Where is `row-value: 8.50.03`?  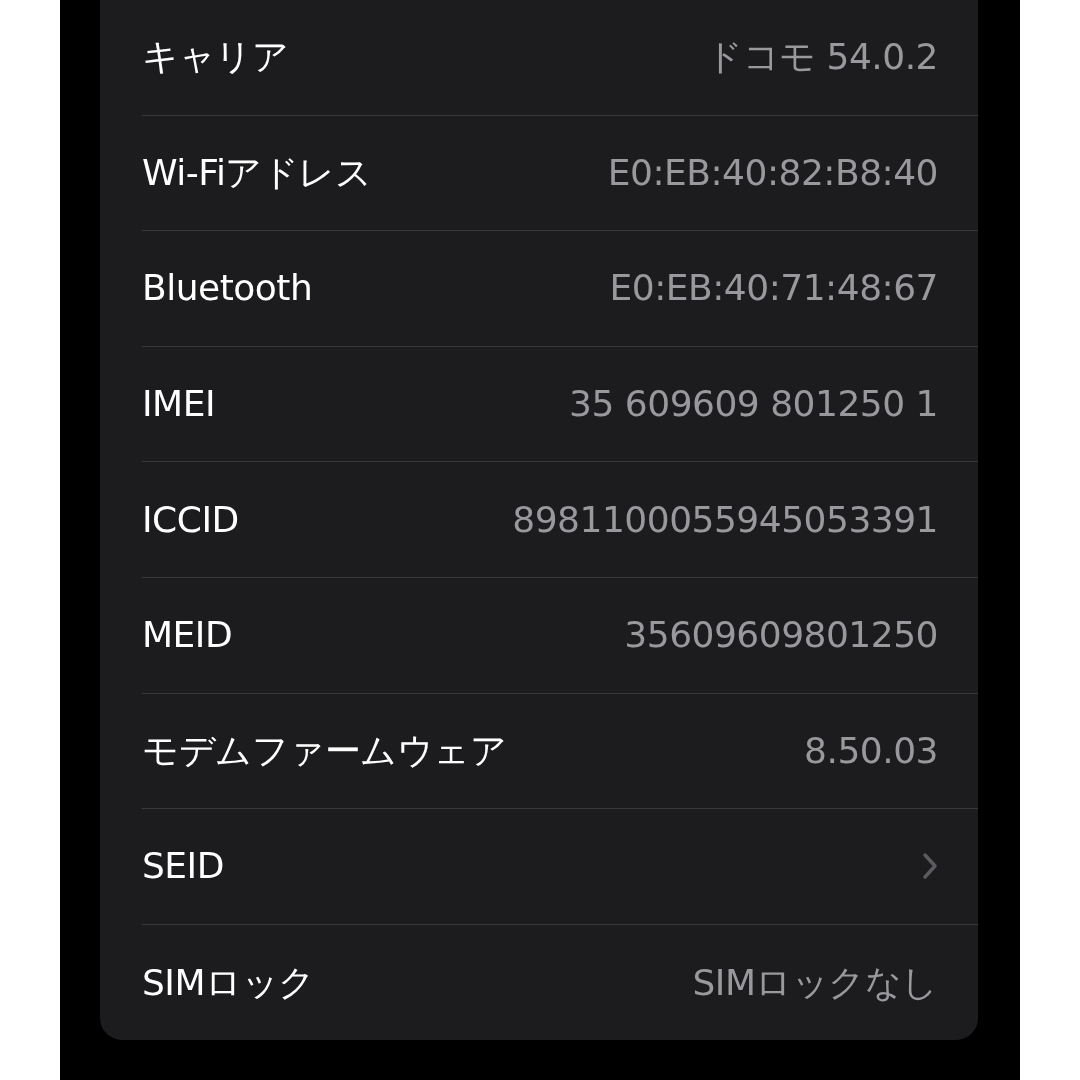 row-value: 8.50.03 is located at coordinates (871, 750).